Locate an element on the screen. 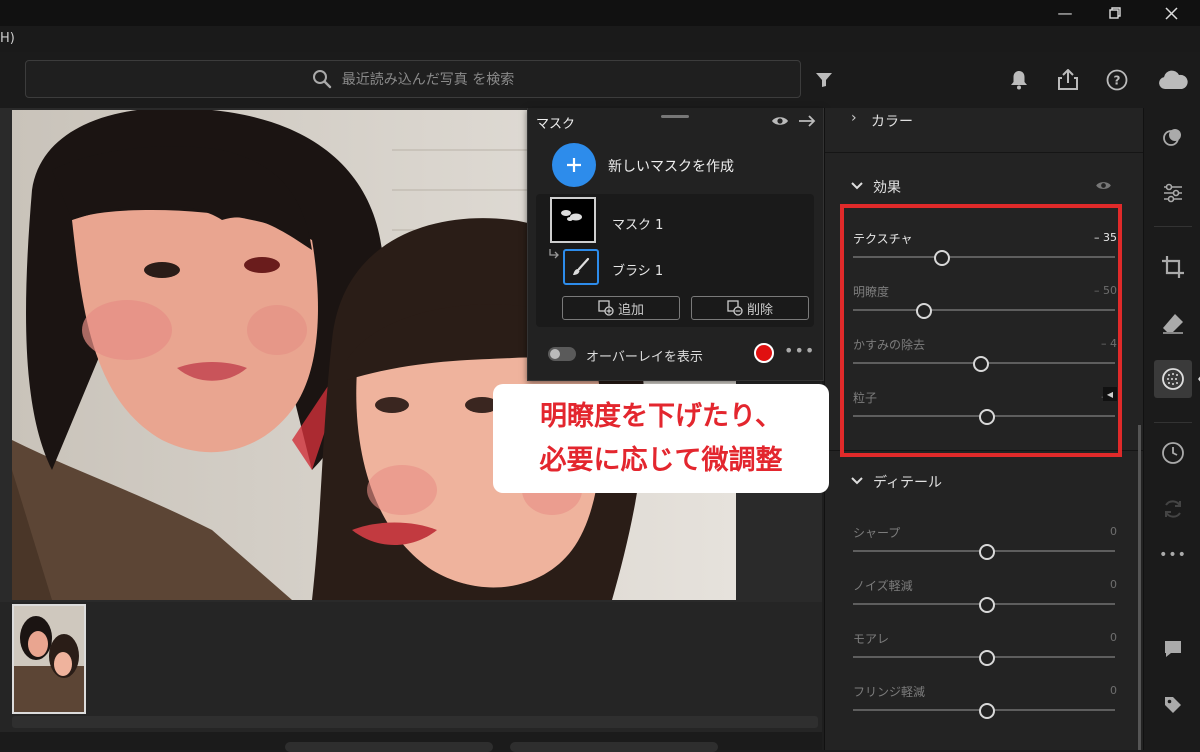 This screenshot has height=752, width=1200. add-label: 追加 is located at coordinates (630, 310).